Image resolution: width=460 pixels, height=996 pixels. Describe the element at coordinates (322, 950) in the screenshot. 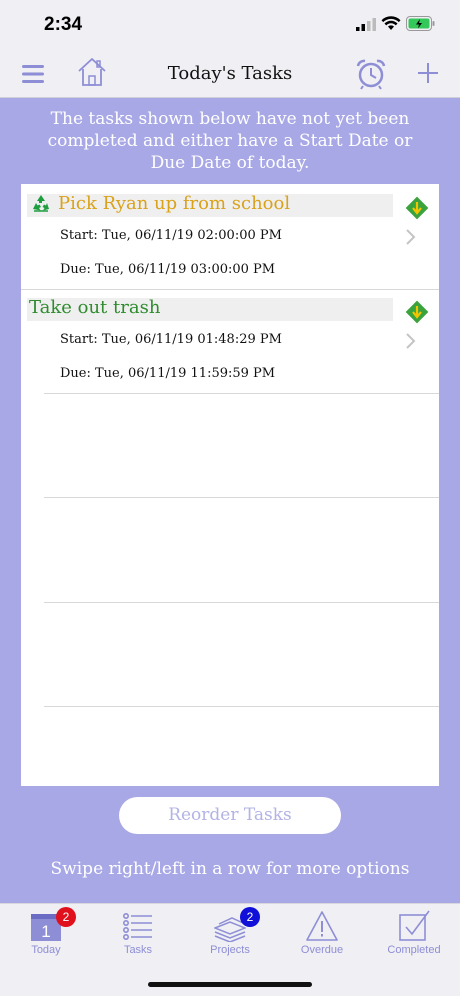

I see `tab-label: Overdue` at that location.